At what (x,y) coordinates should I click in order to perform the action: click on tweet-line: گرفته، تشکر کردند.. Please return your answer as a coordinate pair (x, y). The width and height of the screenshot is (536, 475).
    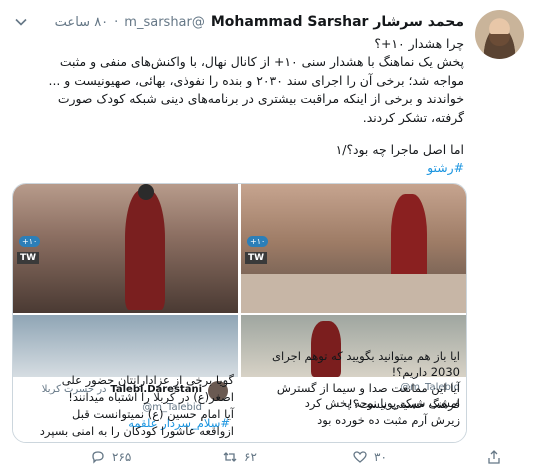
    Looking at the image, I should click on (413, 117).